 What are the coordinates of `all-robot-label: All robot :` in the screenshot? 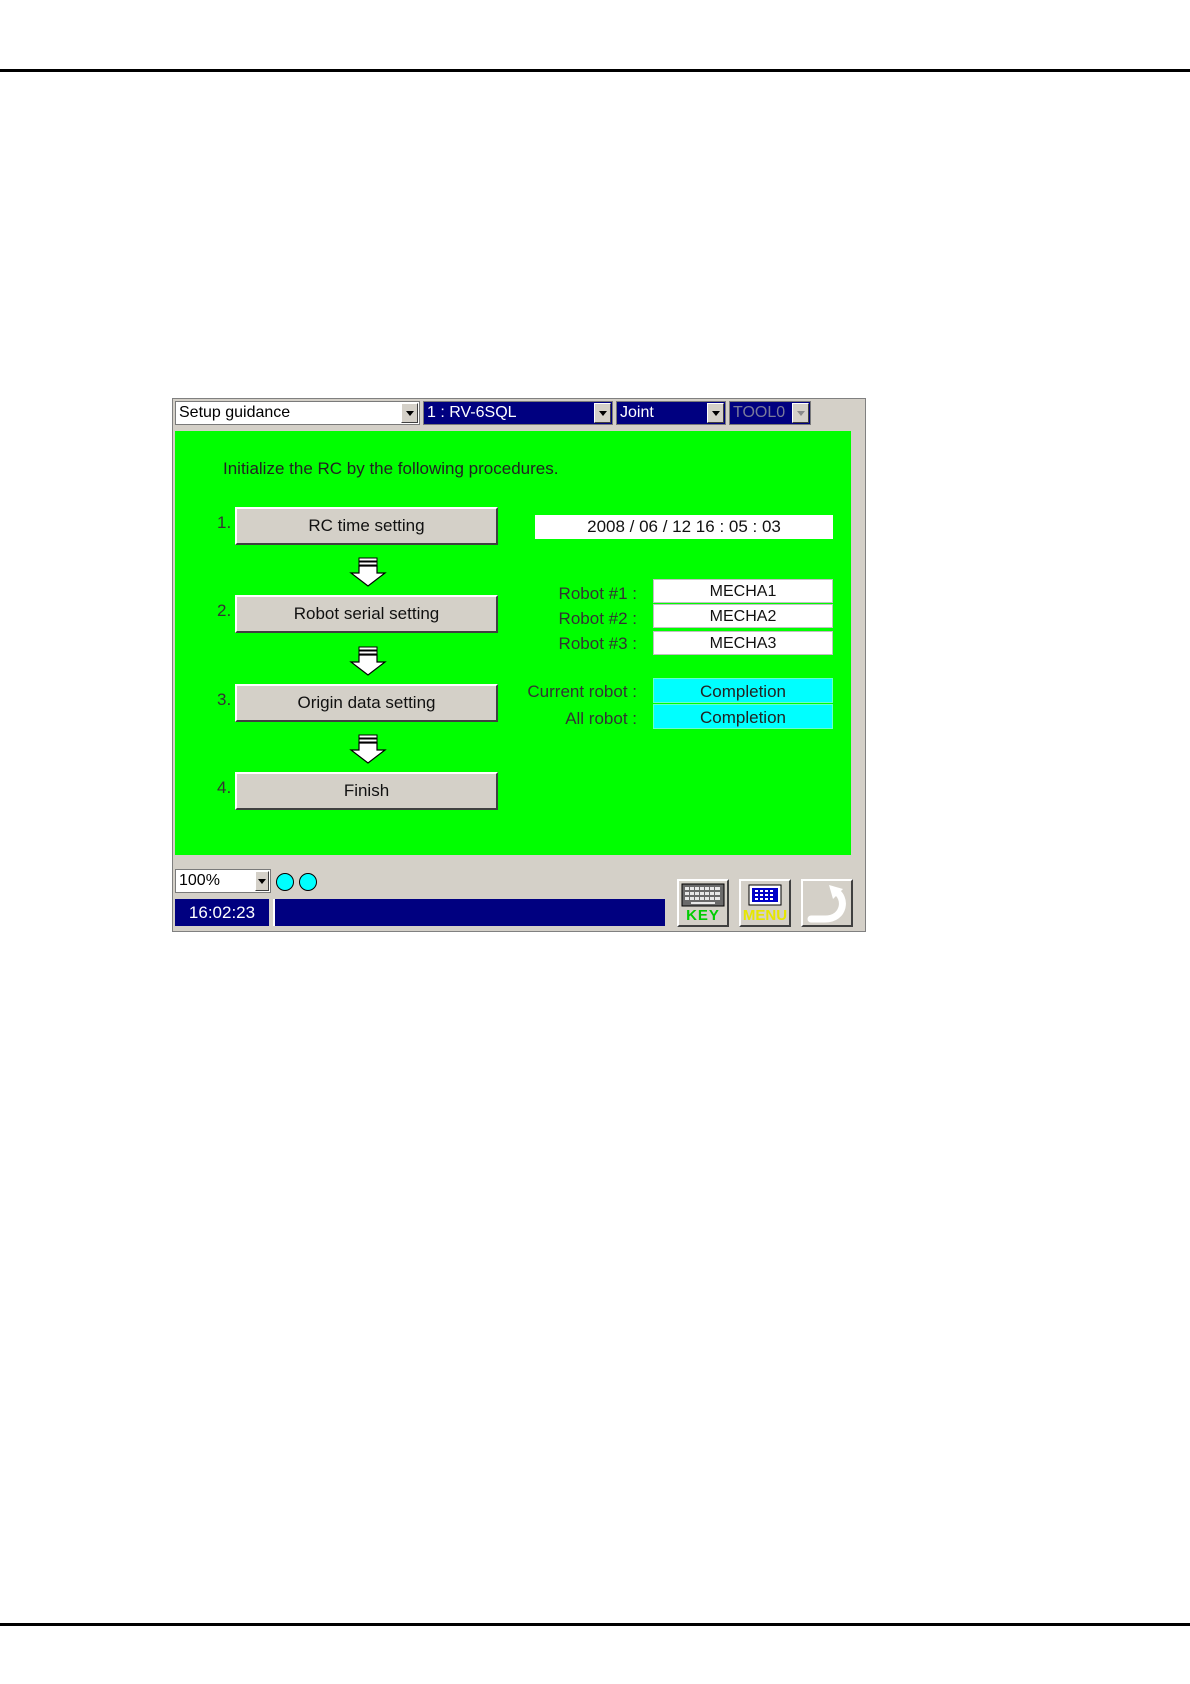 It's located at (601, 718).